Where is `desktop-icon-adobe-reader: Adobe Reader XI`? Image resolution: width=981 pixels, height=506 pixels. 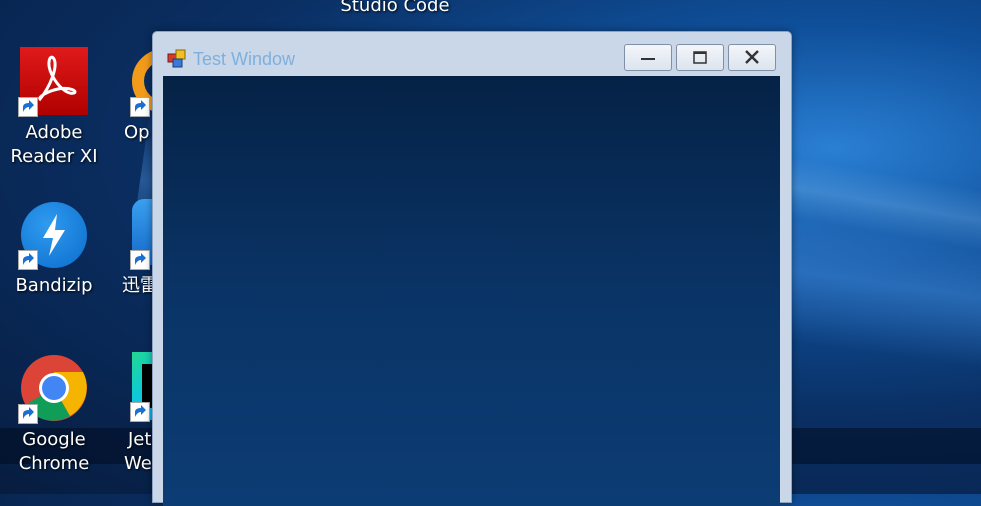
desktop-icon-adobe-reader: Adobe Reader XI is located at coordinates (54, 110).